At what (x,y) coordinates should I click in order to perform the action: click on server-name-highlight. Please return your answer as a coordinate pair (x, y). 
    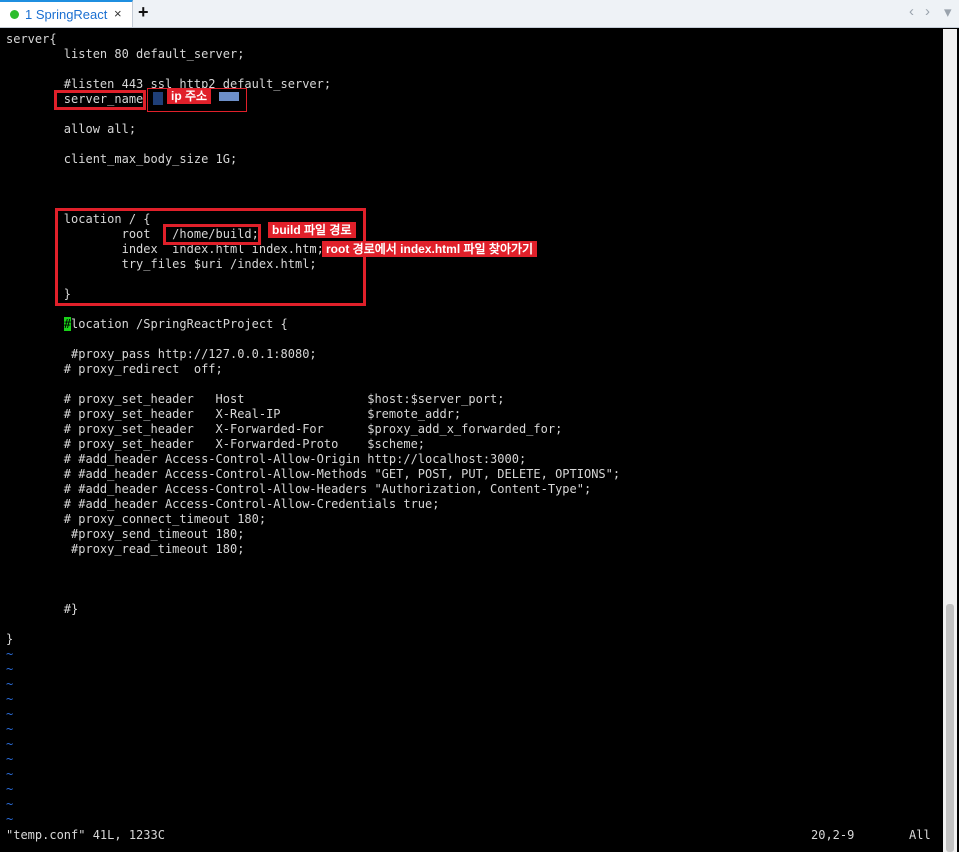
    Looking at the image, I should click on (100, 100).